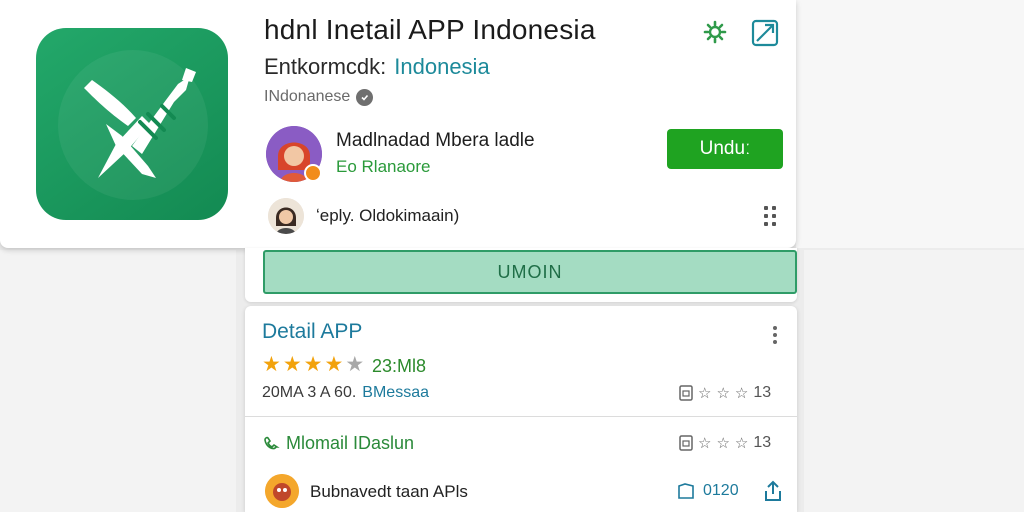 The image size is (1024, 512). Describe the element at coordinates (725, 149) in the screenshot. I see `install-button: Unduː` at that location.